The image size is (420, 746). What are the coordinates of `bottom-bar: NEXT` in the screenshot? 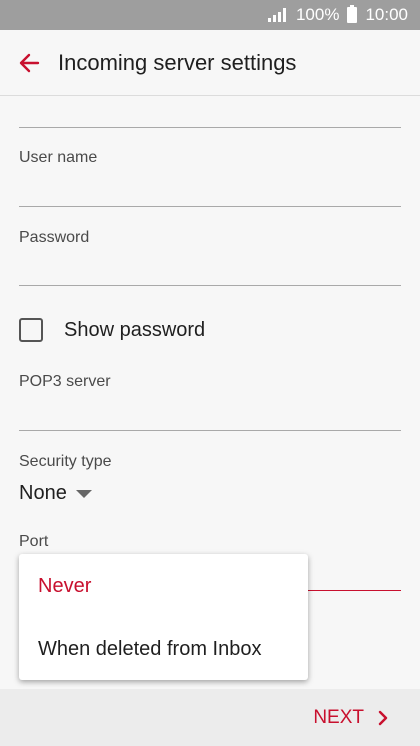 It's located at (210, 717).